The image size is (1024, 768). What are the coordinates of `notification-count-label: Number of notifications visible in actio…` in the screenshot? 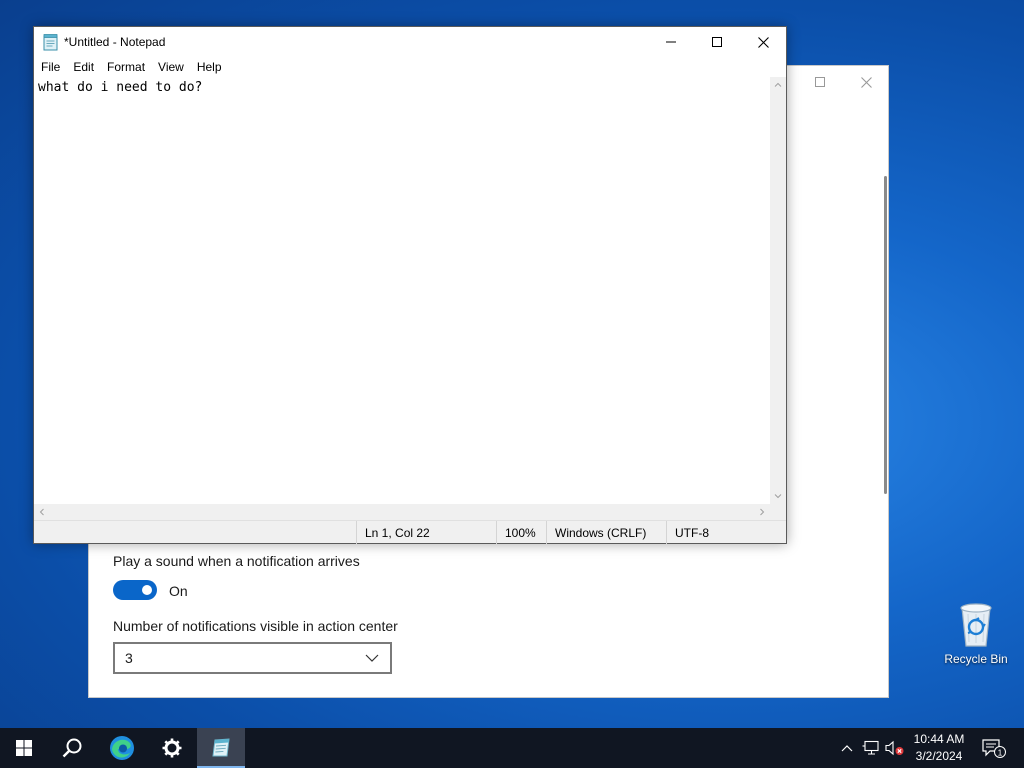 It's located at (255, 626).